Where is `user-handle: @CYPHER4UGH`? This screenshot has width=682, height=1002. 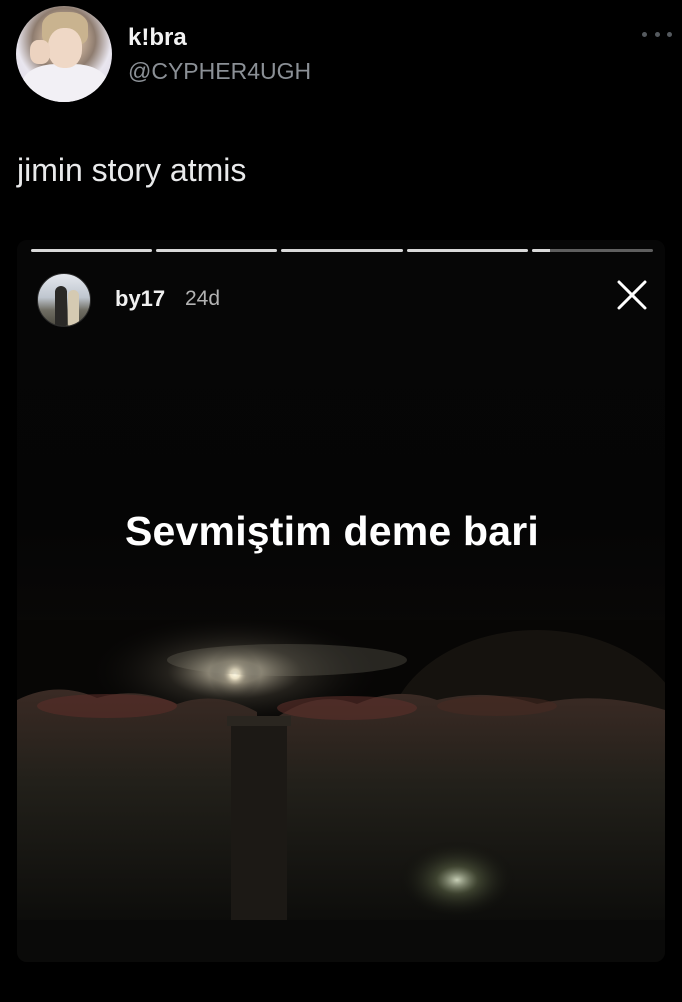
user-handle: @CYPHER4UGH is located at coordinates (219, 71).